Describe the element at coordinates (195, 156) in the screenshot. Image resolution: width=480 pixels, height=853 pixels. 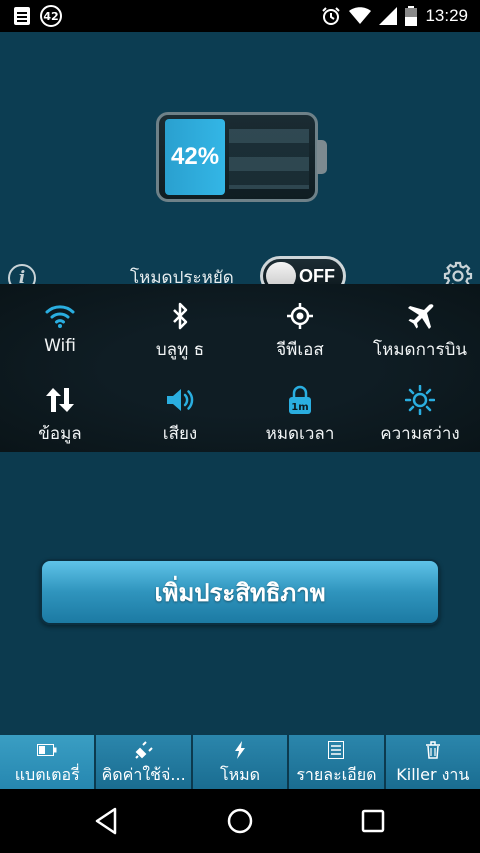
I see `battery-level-text: 42%` at that location.